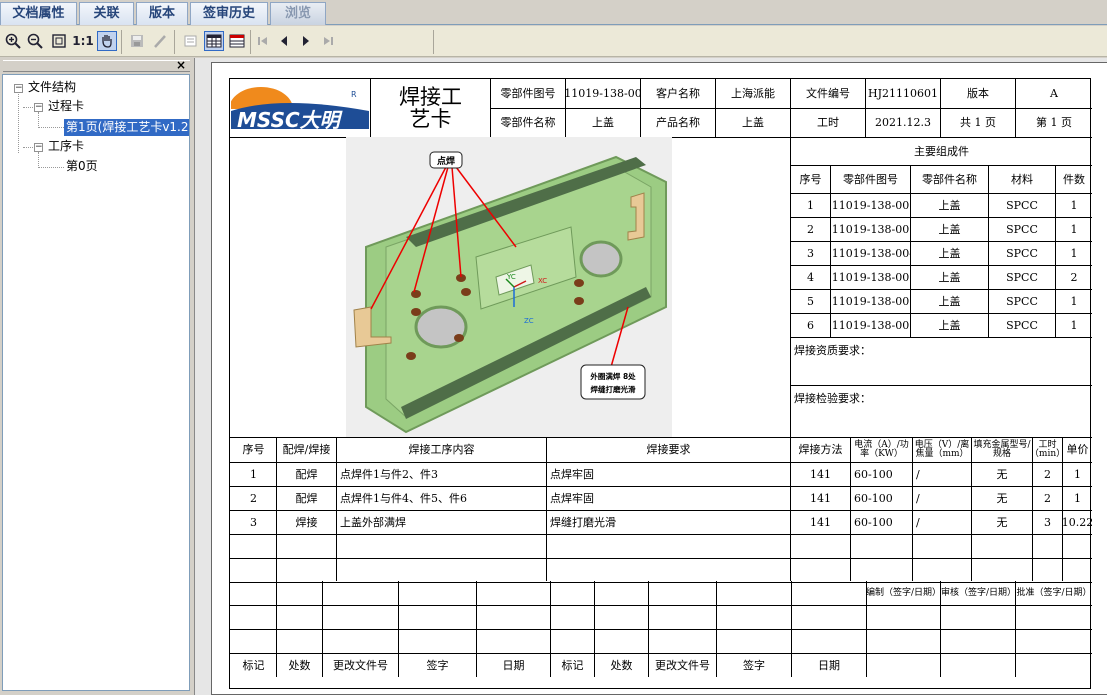 Image resolution: width=1107 pixels, height=695 pixels. I want to click on part-name-label: 零部件名称, so click(528, 123).